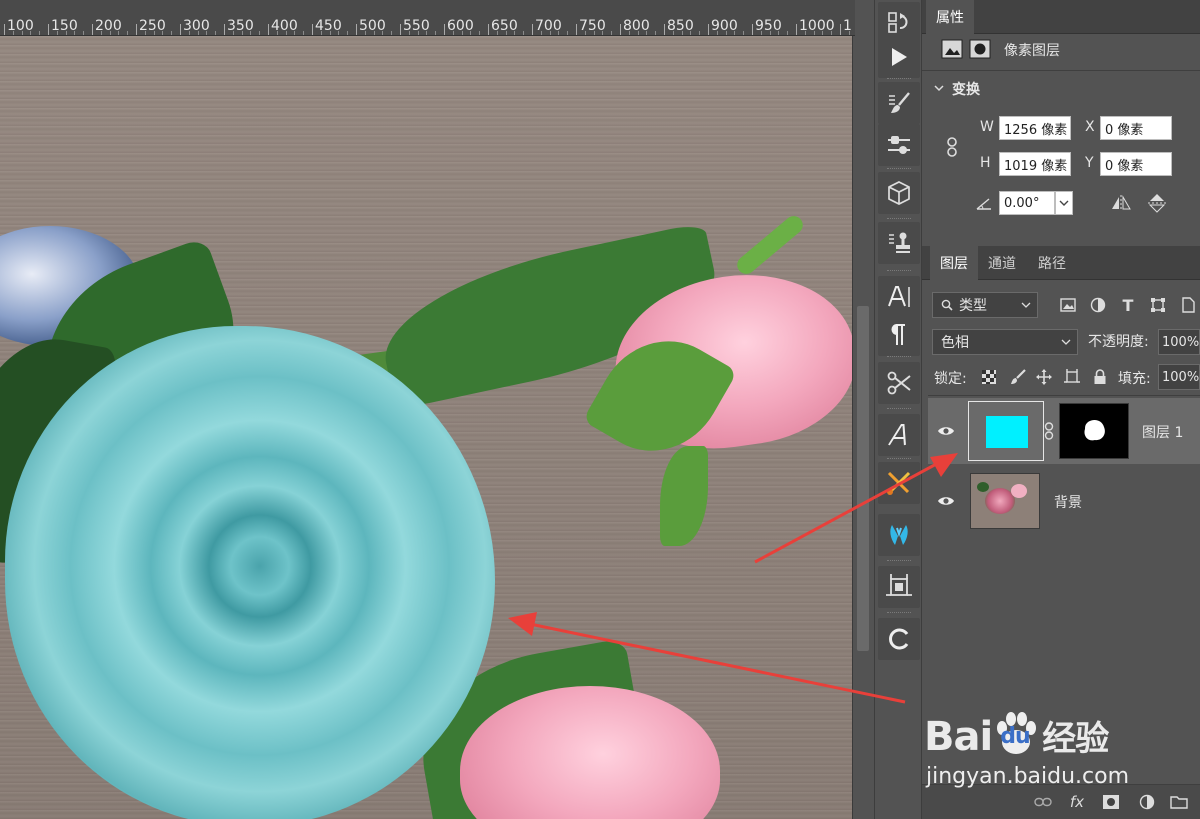  Describe the element at coordinates (717, 663) in the screenshot. I see `arrow-to-rose` at that location.